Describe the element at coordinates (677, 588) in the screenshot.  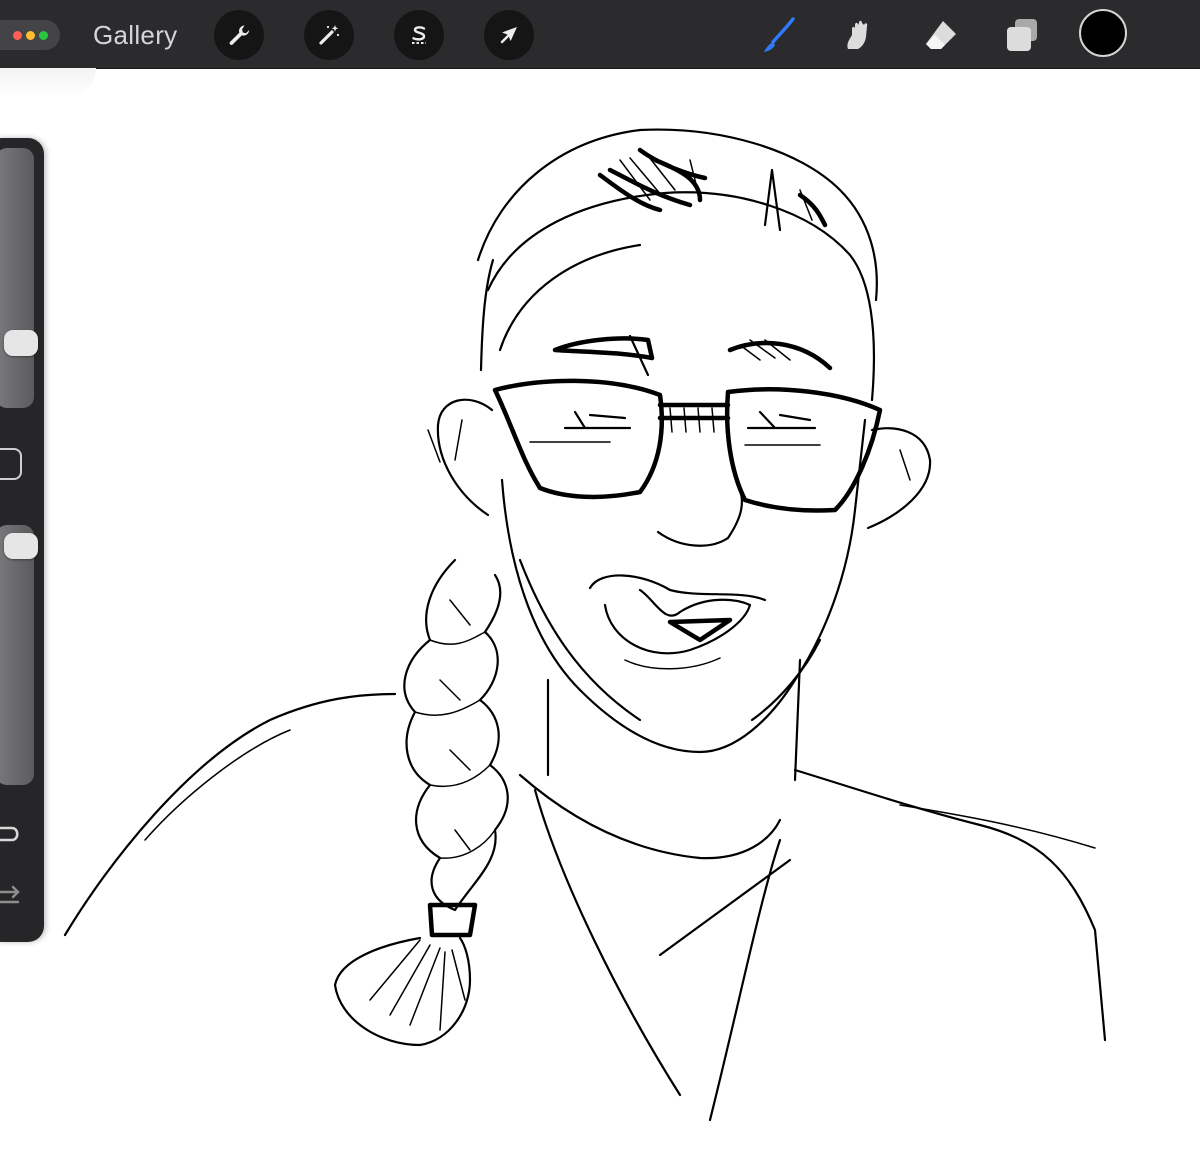
I see `mouth-upper` at that location.